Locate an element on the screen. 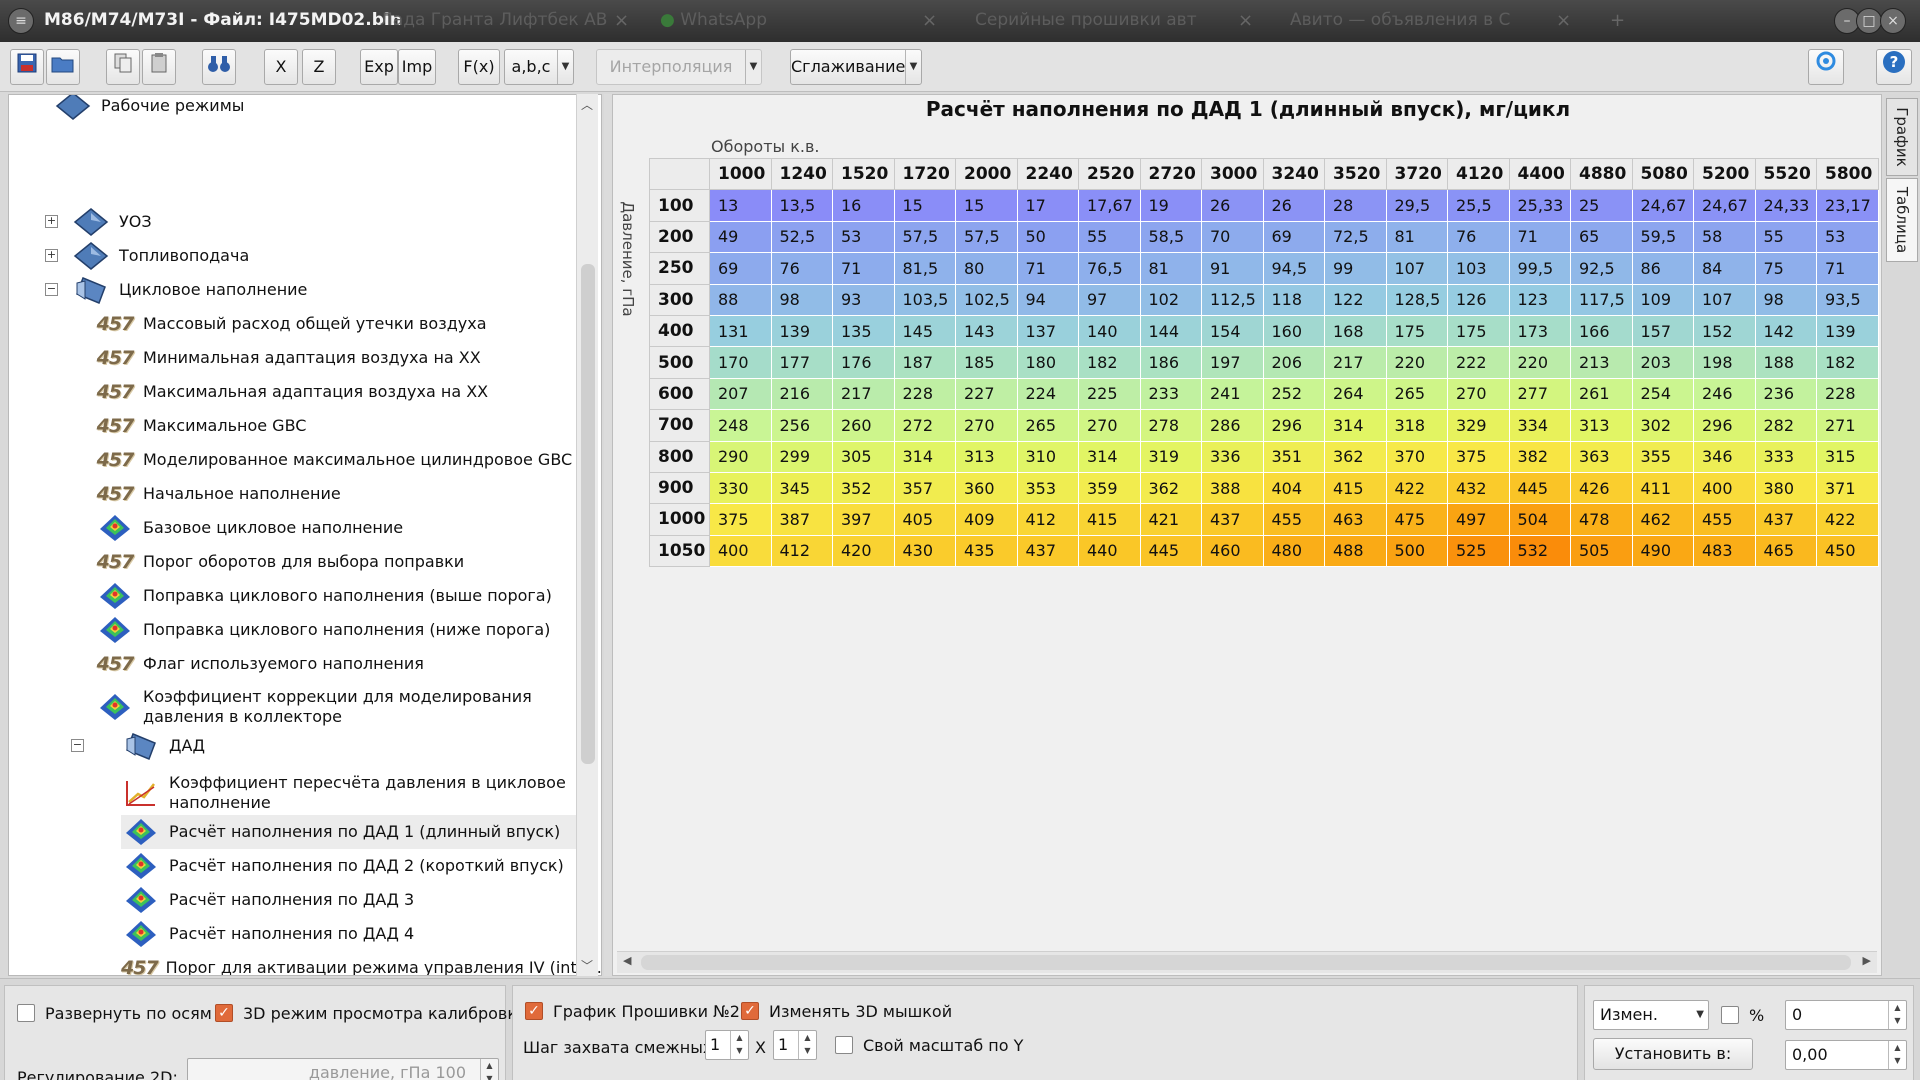 The width and height of the screenshot is (1920, 1080). help-icon: ? is located at coordinates (1894, 67).